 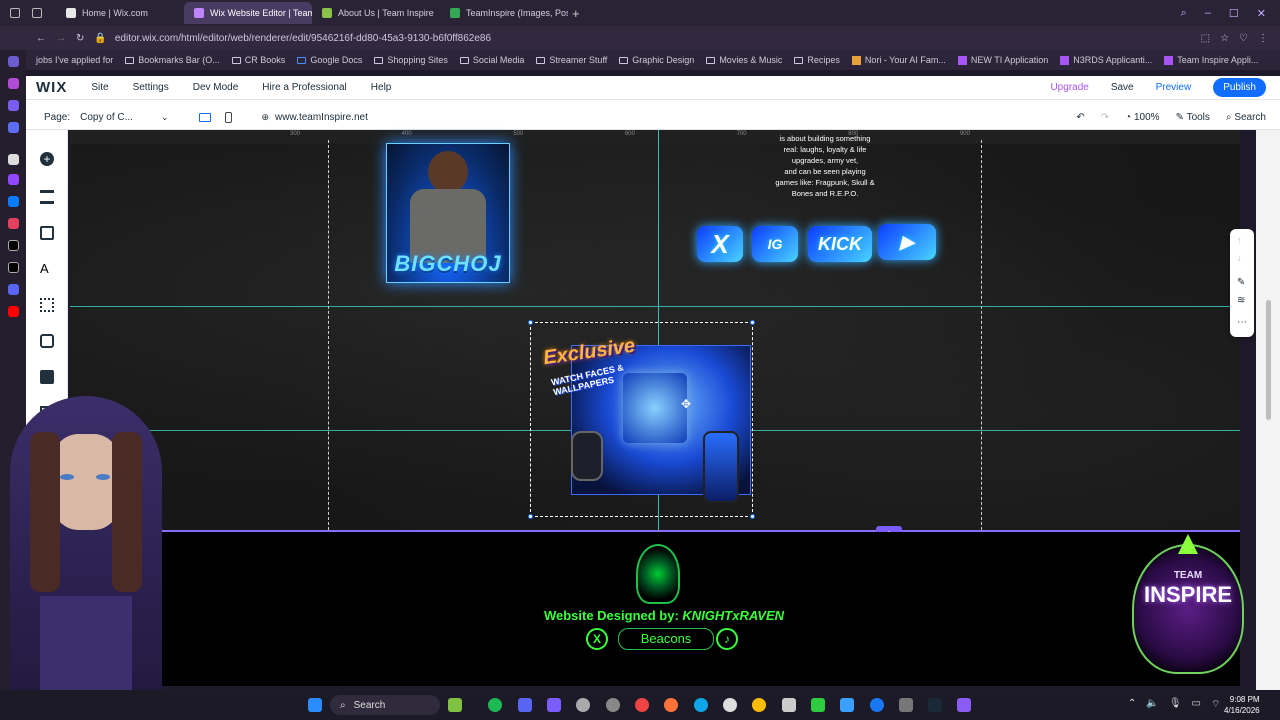 What do you see at coordinates (666, 639) in the screenshot?
I see `beacons-link: Beacons` at bounding box center [666, 639].